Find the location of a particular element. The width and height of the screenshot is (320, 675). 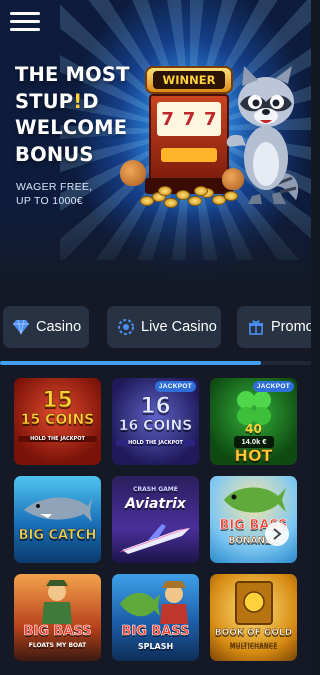

poker-chip-icon is located at coordinates (126, 327).